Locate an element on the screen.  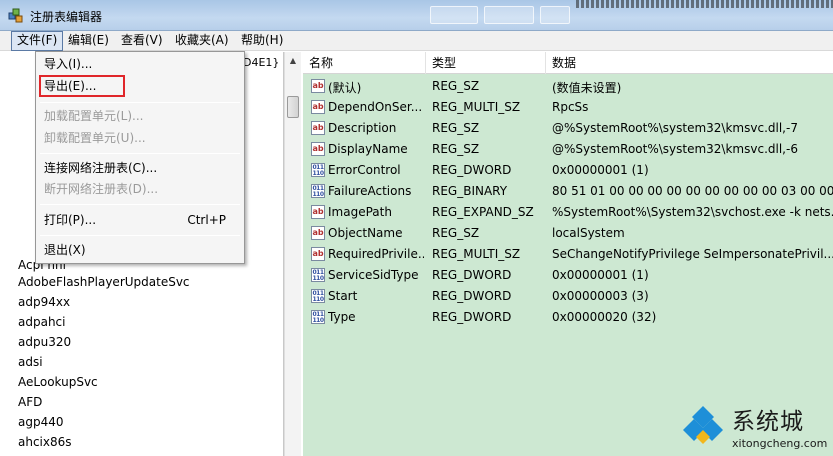
value-row: ab ObjectName REG_SZ localSystem is located at coordinates (568, 233).